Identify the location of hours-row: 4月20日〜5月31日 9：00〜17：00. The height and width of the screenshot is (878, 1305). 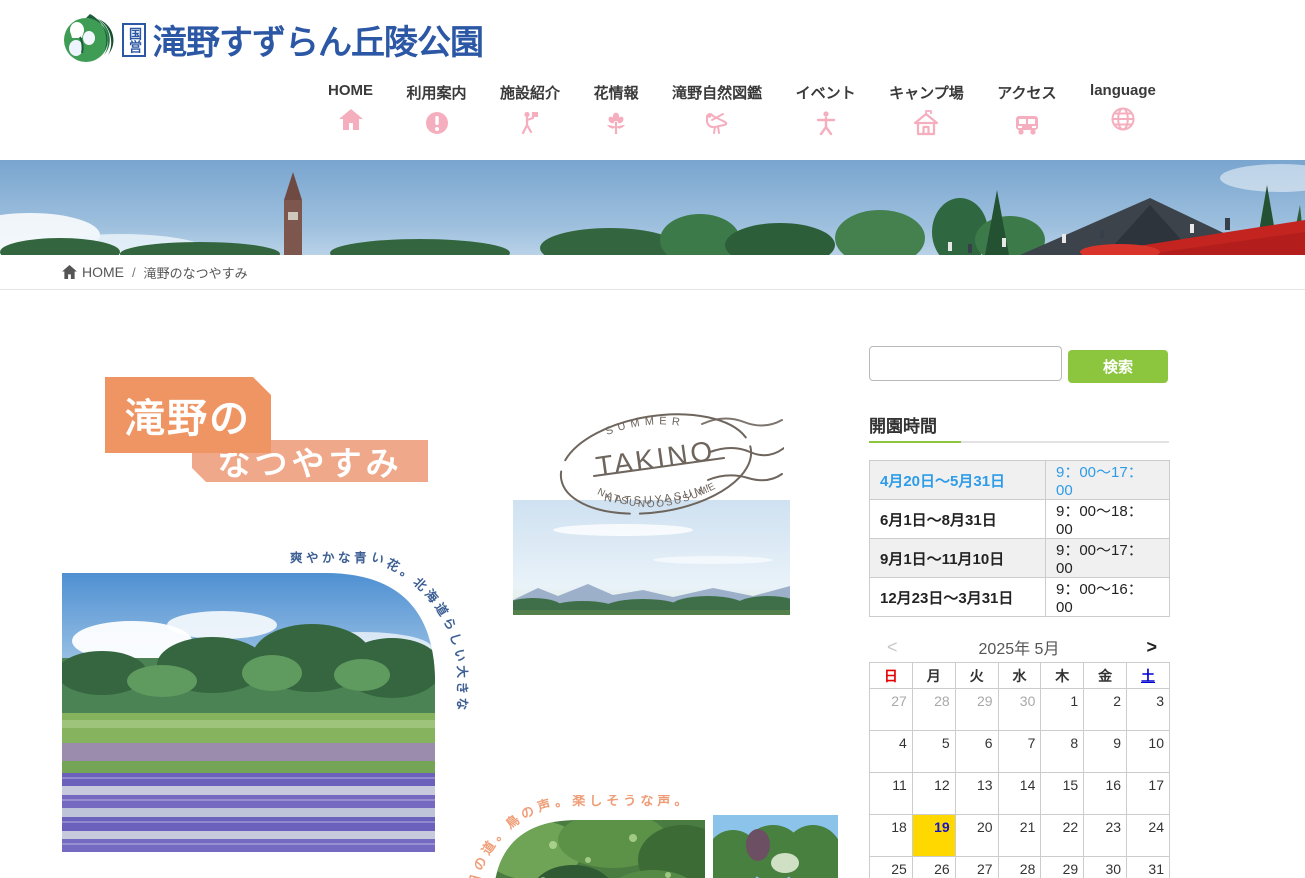
(1019, 480).